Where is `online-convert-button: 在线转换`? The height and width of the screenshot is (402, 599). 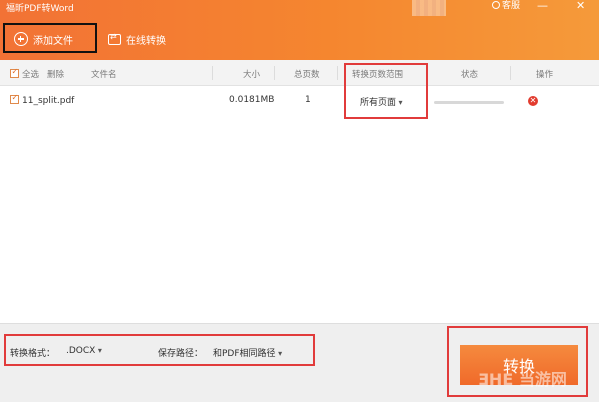 online-convert-button: 在线转换 is located at coordinates (137, 39).